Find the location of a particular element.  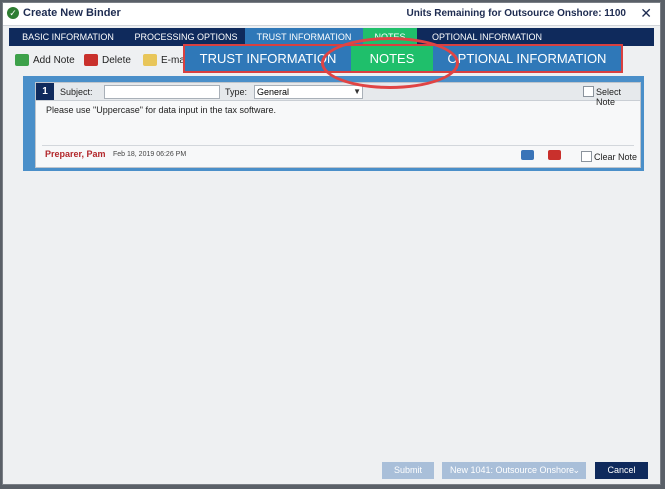

zoom-tab-optional: OPTIONAL INFORMATION is located at coordinates (527, 58).